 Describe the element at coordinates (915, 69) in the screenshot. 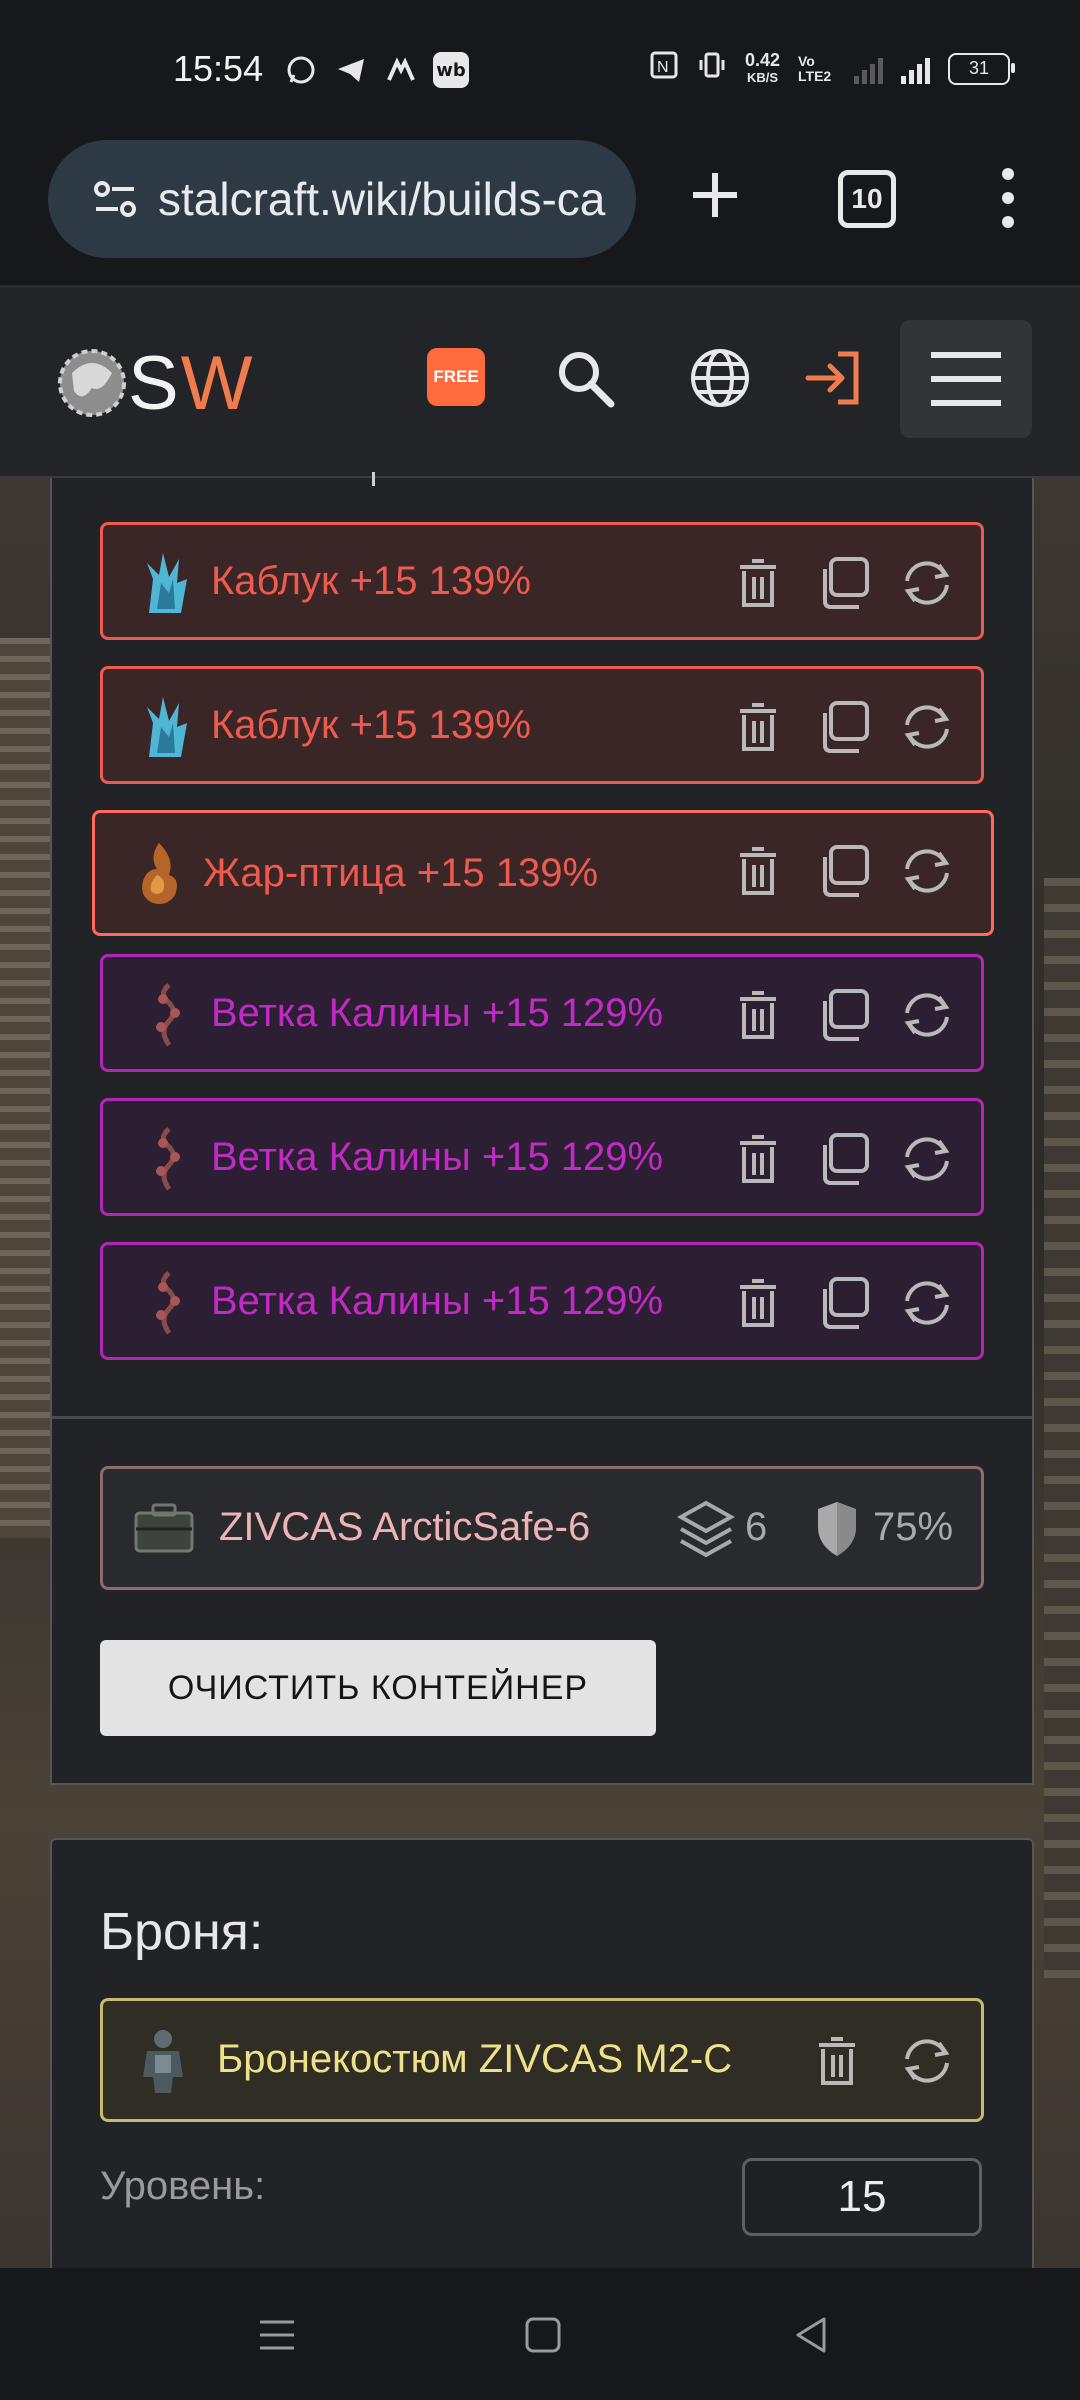

I see `signal-2-icon` at that location.